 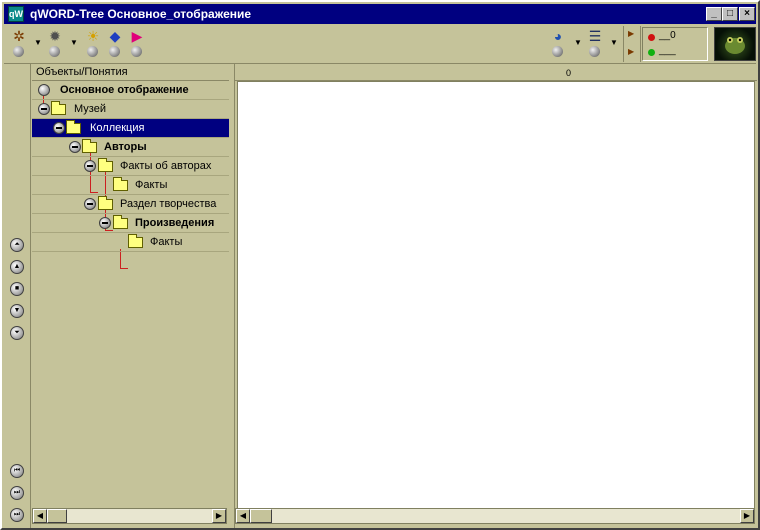 What do you see at coordinates (175, 223) in the screenshot?
I see `tree-node-label: Произведения` at bounding box center [175, 223].